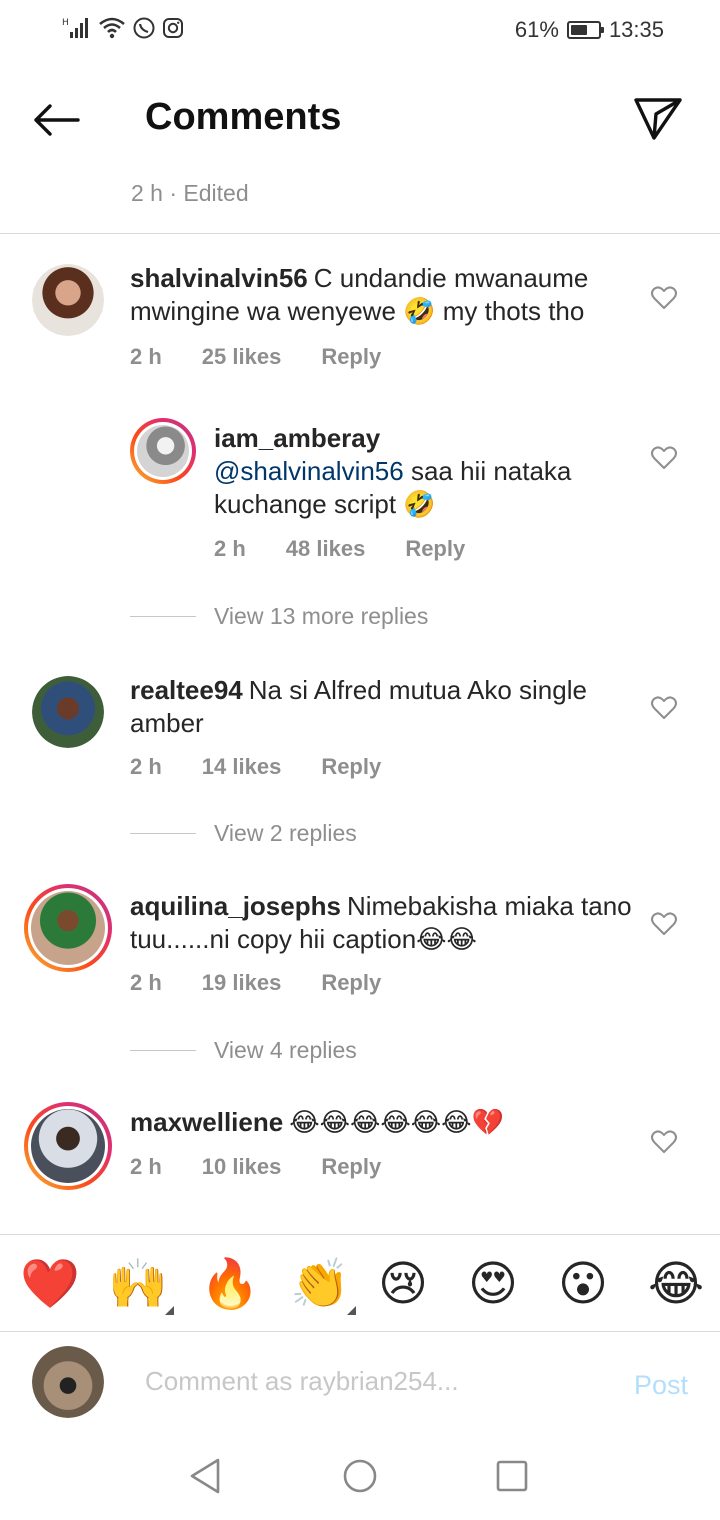 Image resolution: width=720 pixels, height=1520 pixels. I want to click on emoji-heart: ❤️, so click(50, 1284).